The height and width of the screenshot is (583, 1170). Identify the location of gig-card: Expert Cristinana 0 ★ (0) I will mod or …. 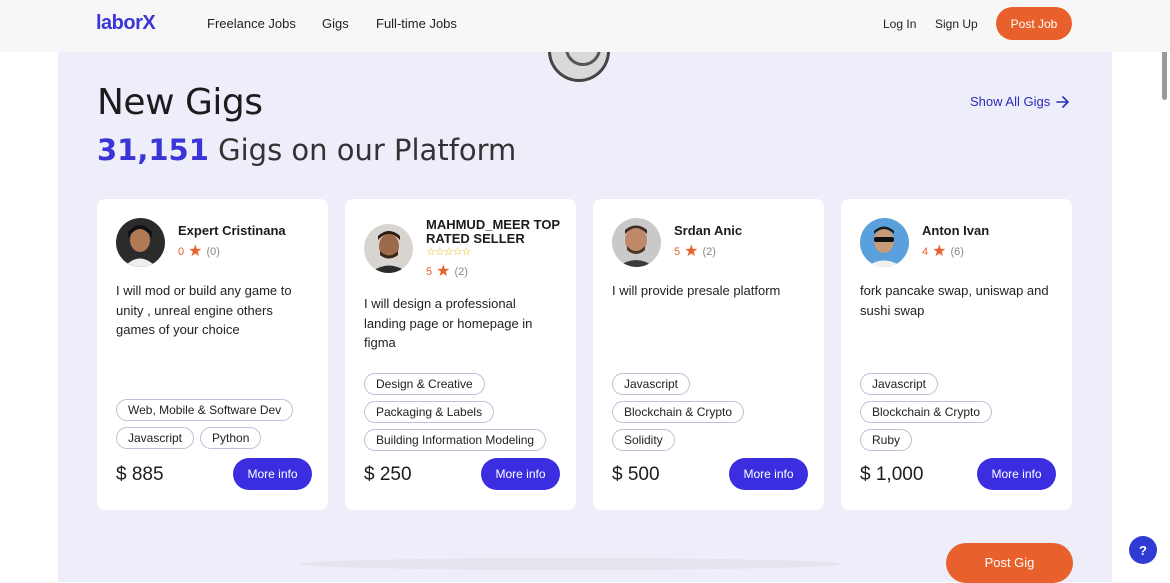
(212, 354).